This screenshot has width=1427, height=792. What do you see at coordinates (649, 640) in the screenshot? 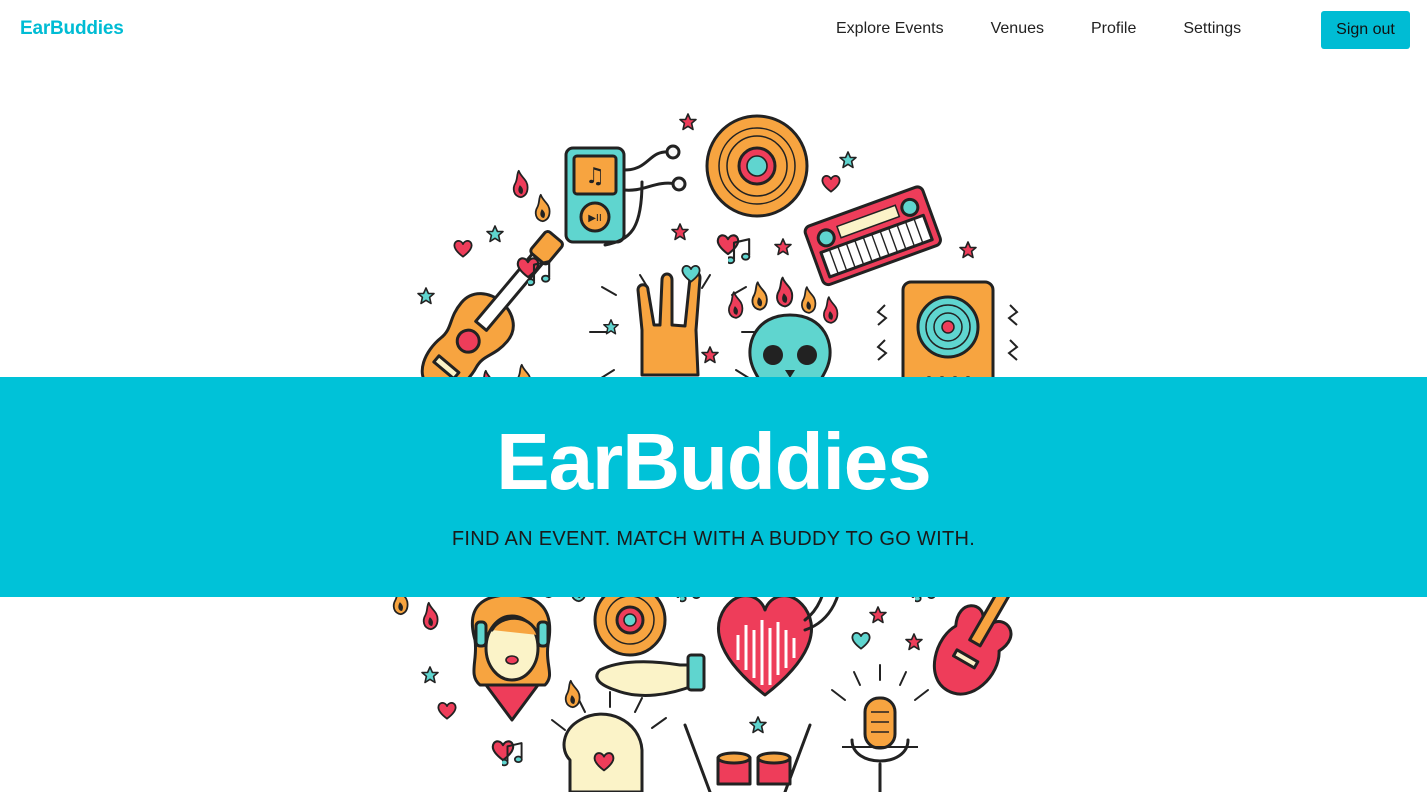
I see `hand-record-icon` at bounding box center [649, 640].